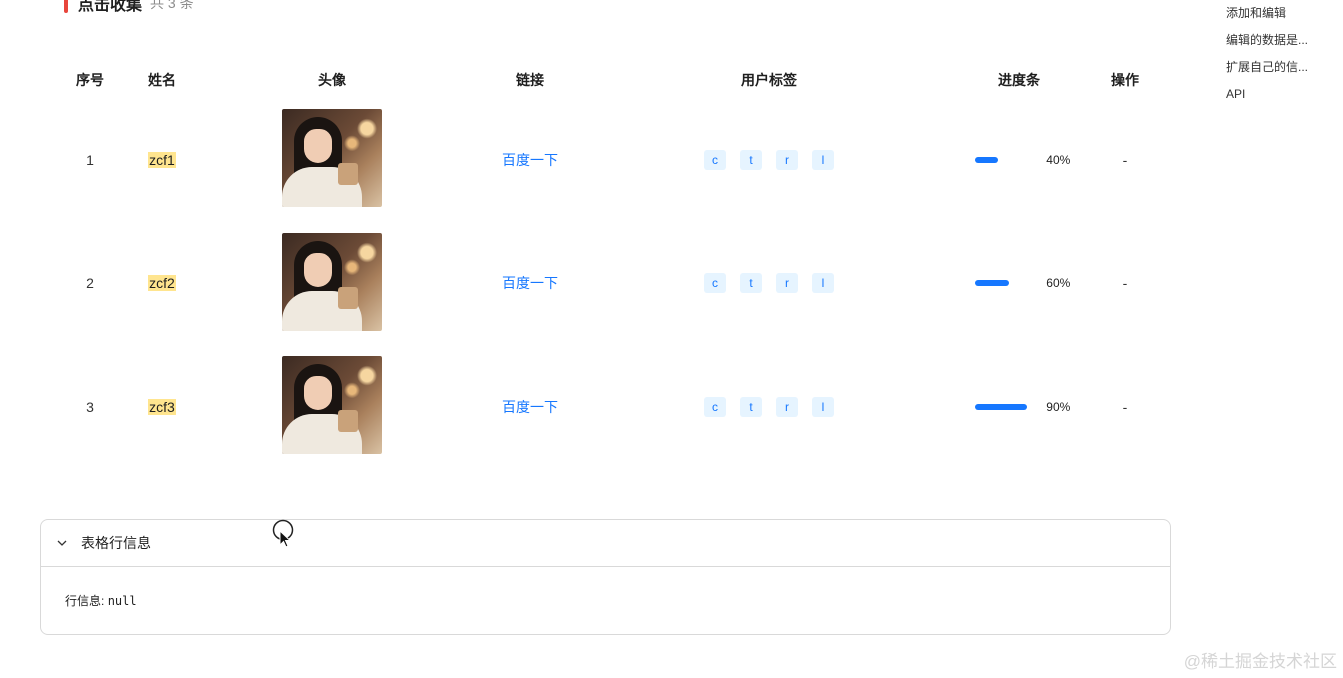 Image resolution: width=1343 pixels, height=678 pixels. Describe the element at coordinates (1125, 80) in the screenshot. I see `column-header-actions: 操作` at that location.